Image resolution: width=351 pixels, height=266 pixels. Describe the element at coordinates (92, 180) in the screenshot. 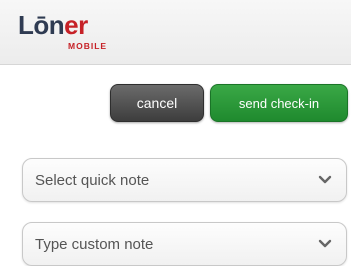

I see `quick-note-label: Select quick note` at that location.